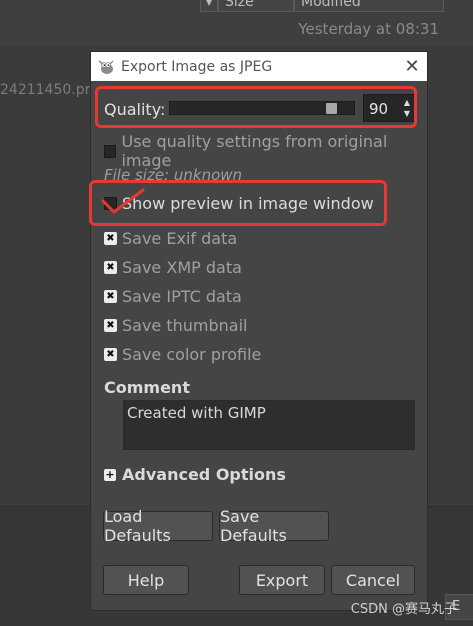 The width and height of the screenshot is (473, 626). Describe the element at coordinates (403, 609) in the screenshot. I see `csdn-watermark: CSDN @赛马丸子` at that location.